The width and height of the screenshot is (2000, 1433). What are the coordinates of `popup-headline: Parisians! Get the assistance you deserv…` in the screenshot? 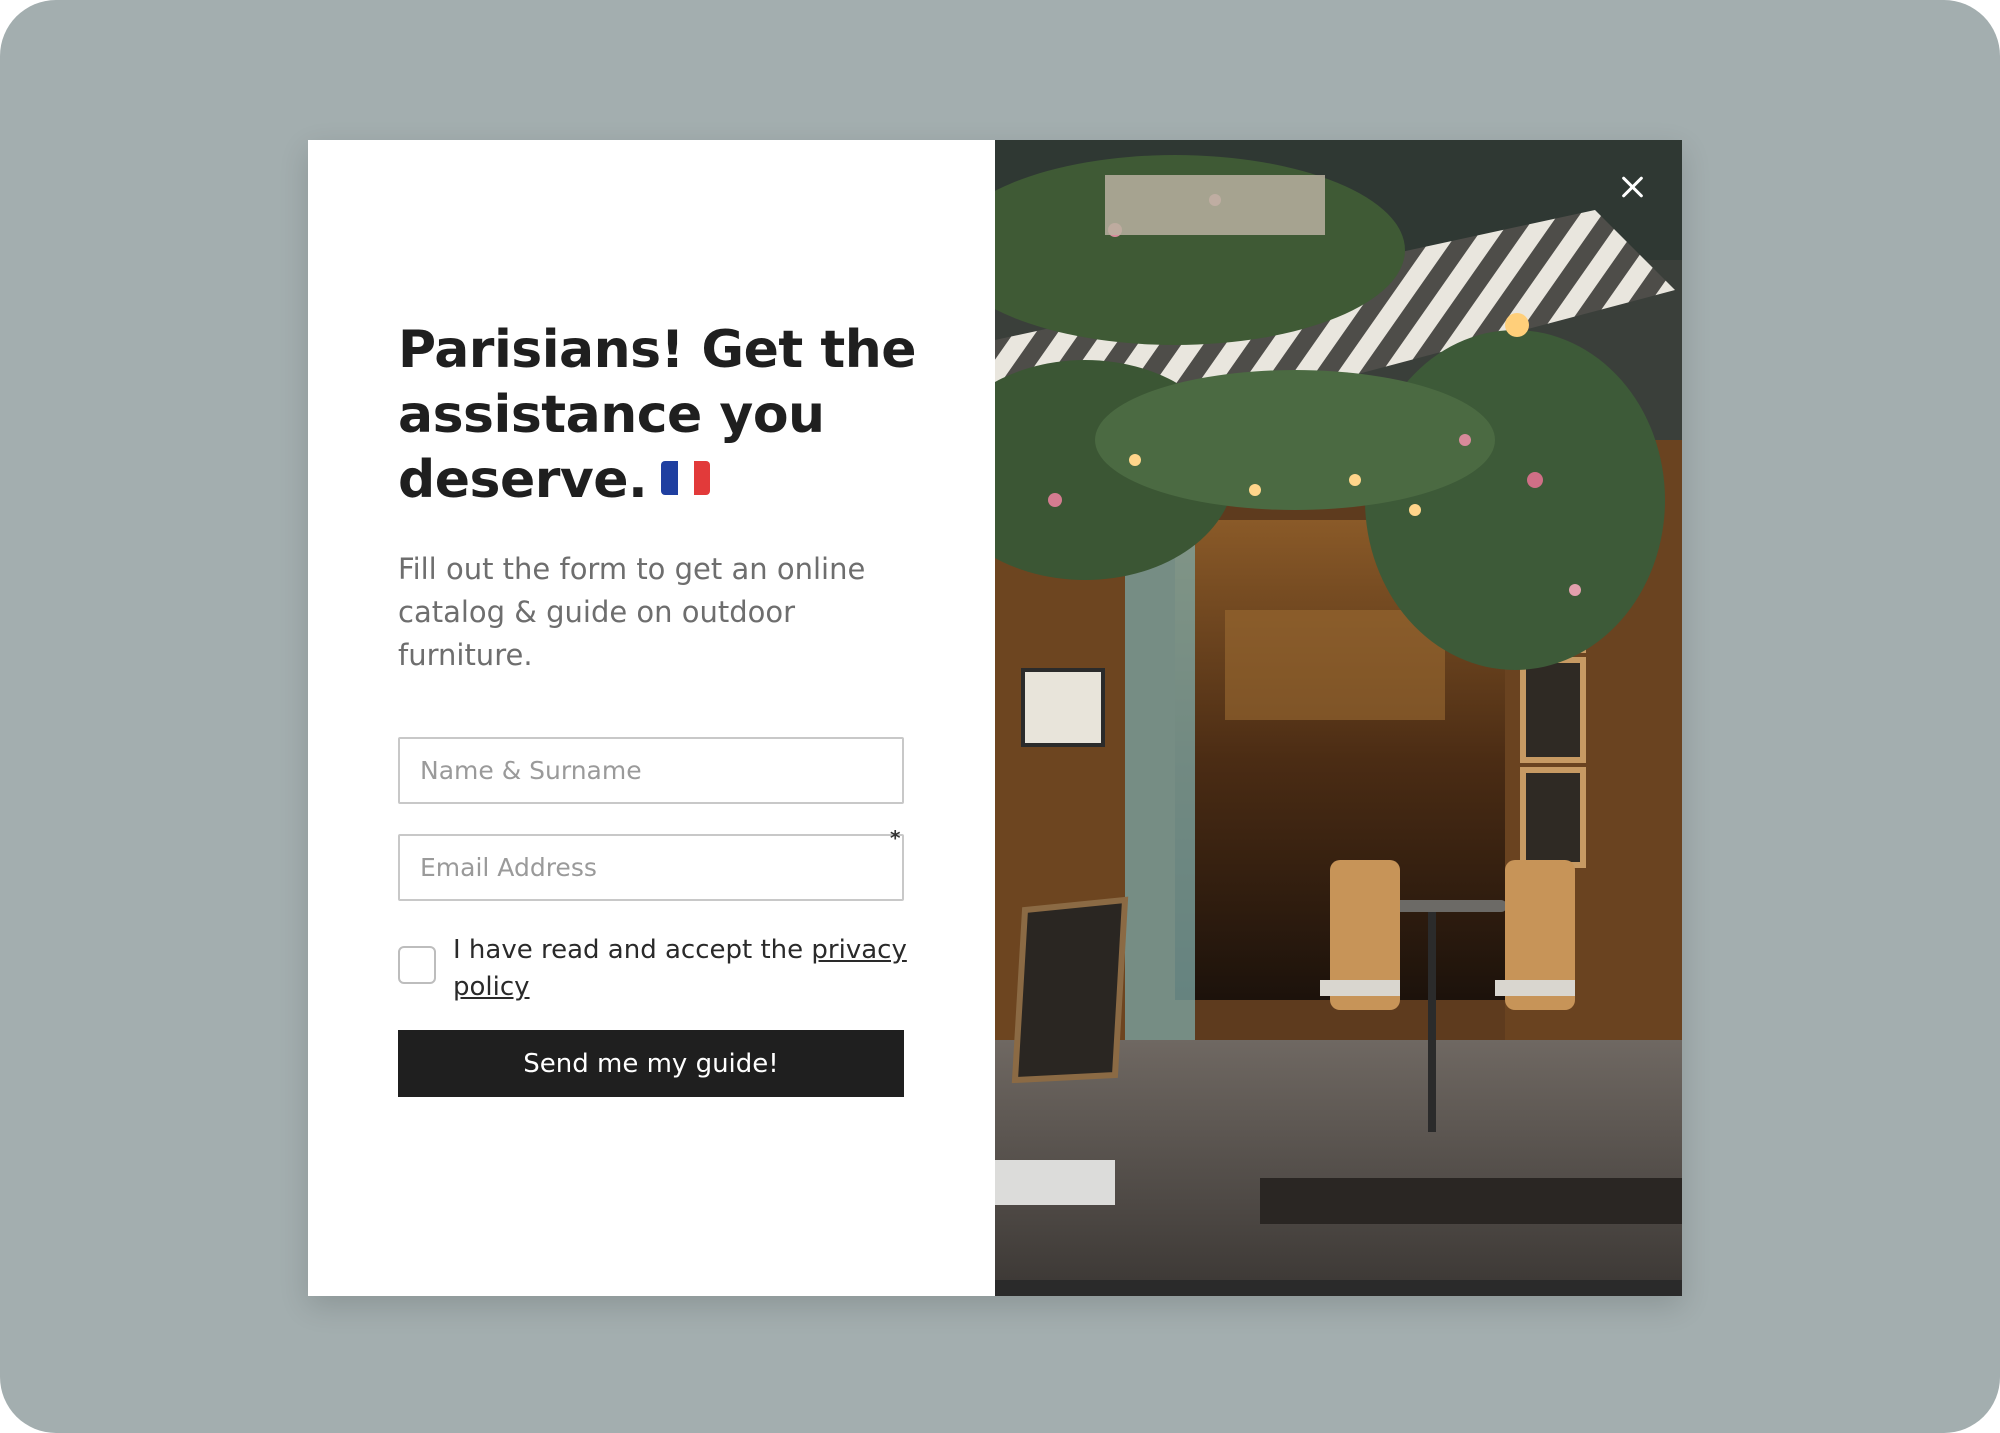 It's located at (658, 415).